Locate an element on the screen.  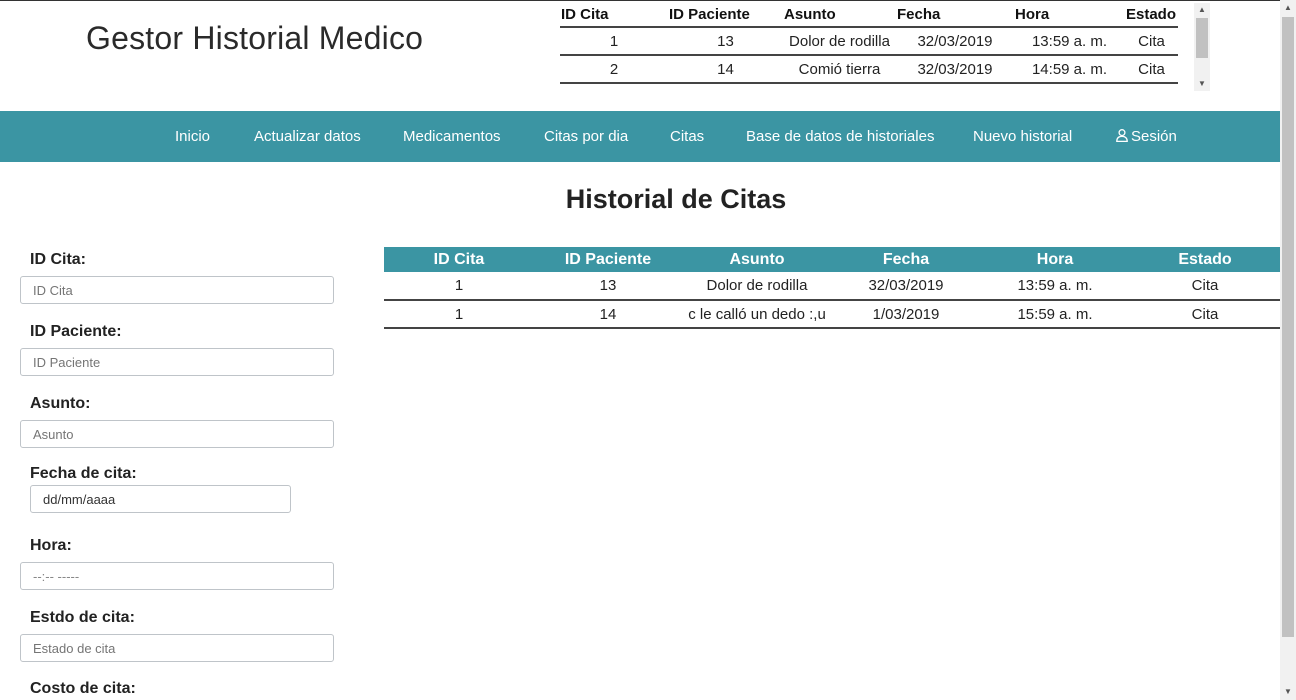
col-id-paciente: ID Paciente is located at coordinates (608, 259).